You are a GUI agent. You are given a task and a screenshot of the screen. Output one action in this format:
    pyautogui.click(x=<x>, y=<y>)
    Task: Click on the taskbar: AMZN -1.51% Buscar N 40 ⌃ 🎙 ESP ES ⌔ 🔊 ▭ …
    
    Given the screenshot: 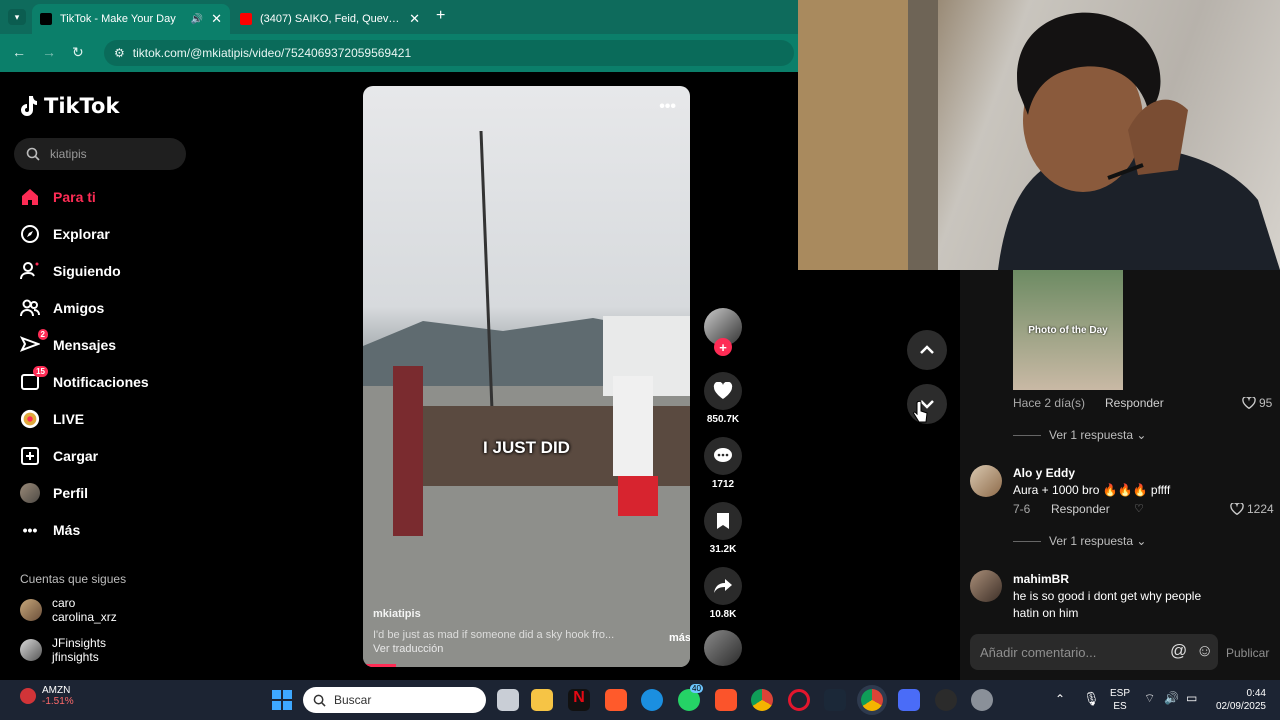 What is the action you would take?
    pyautogui.click(x=640, y=700)
    